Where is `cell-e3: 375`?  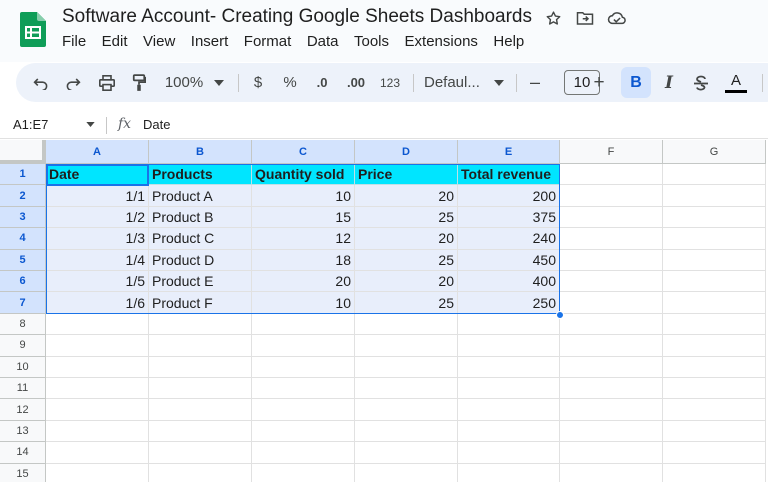
cell-e3: 375 is located at coordinates (509, 217).